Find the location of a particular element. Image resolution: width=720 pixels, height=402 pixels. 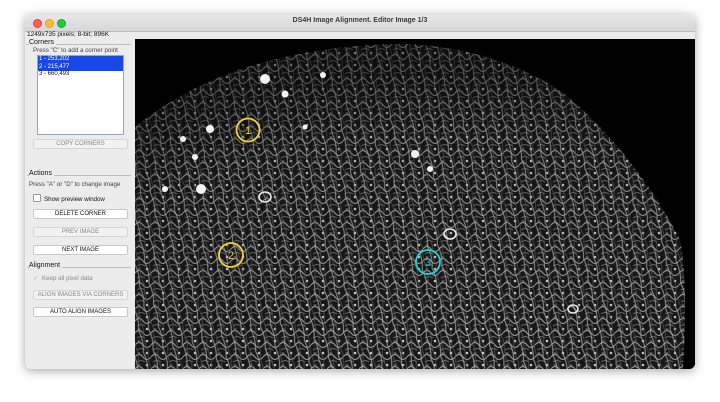

copy-corners-button: COPY CORNERS is located at coordinates (80, 144).